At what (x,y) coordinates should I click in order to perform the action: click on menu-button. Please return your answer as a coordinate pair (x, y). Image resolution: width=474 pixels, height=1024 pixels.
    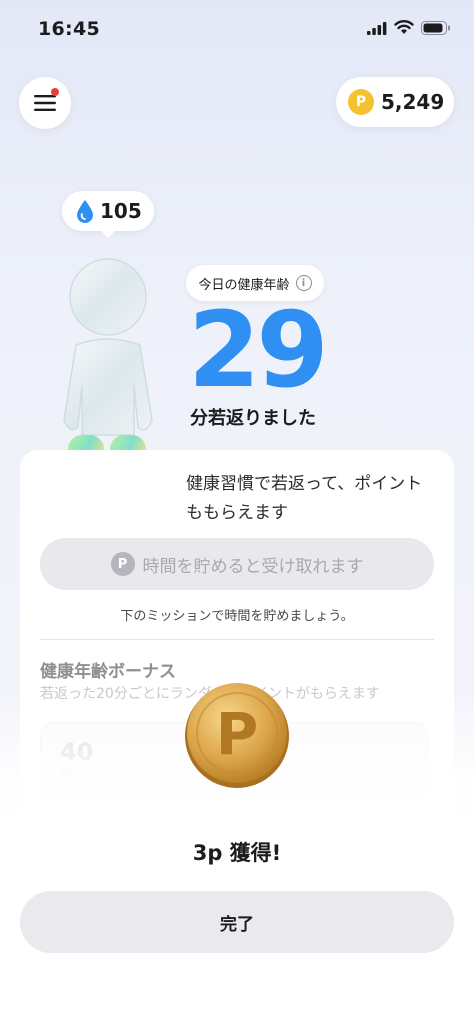
    Looking at the image, I should click on (45, 103).